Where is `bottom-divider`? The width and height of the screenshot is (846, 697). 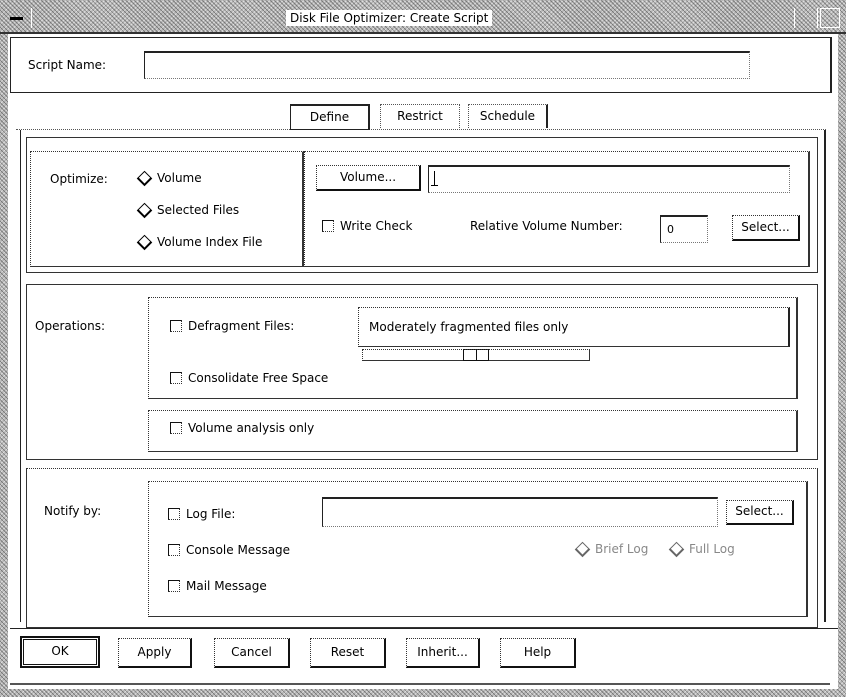
bottom-divider is located at coordinates (420, 684).